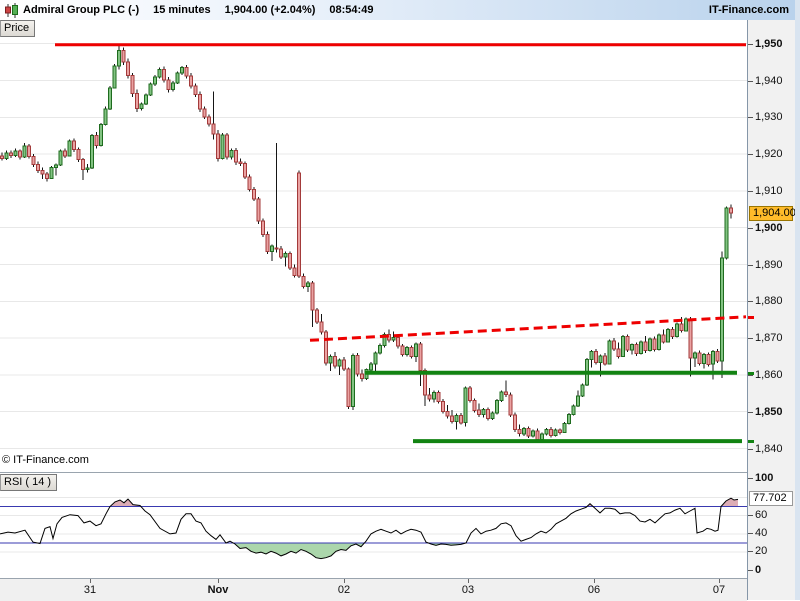 The height and width of the screenshot is (601, 800). What do you see at coordinates (769, 338) in the screenshot?
I see `price-axis-label: 1,870` at bounding box center [769, 338].